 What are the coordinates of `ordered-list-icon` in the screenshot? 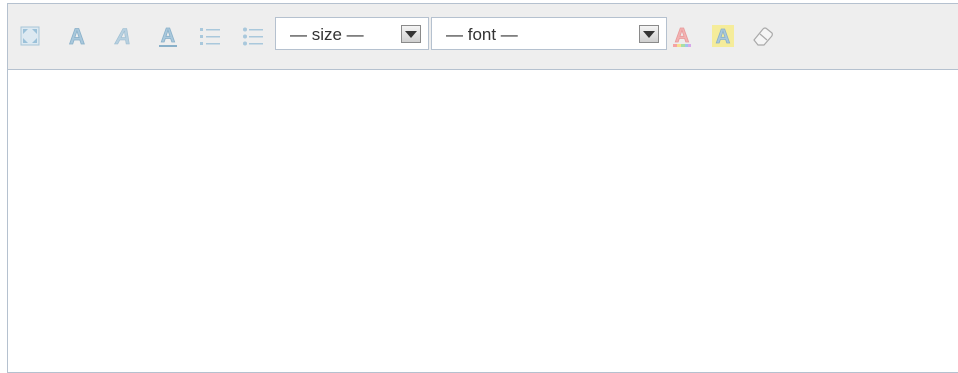 It's located at (210, 36).